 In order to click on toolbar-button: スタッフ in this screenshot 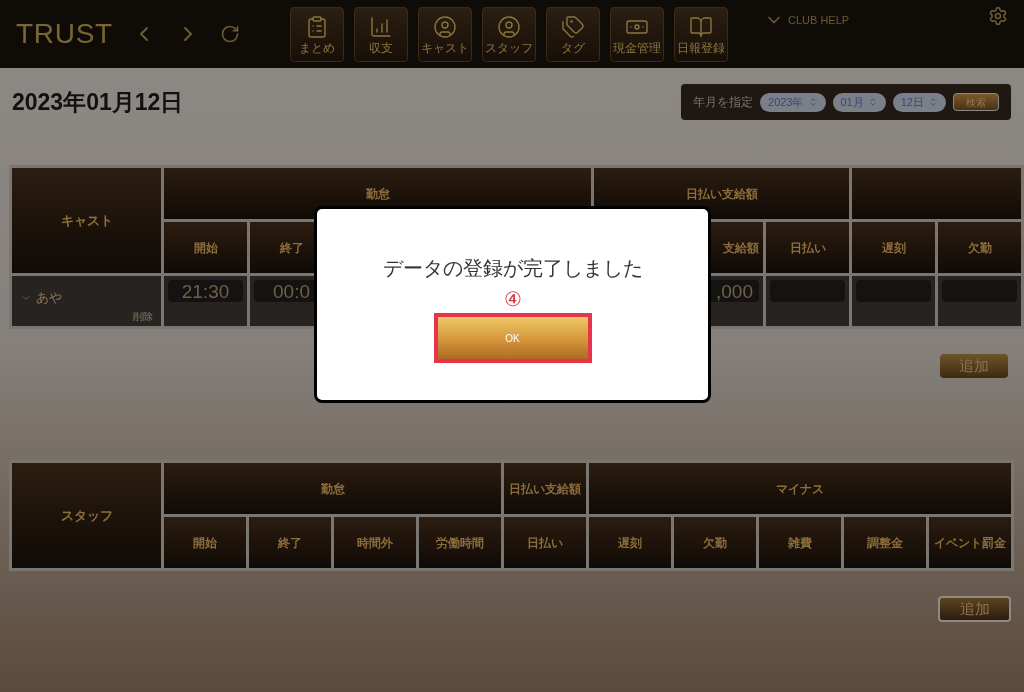, I will do `click(509, 34)`.